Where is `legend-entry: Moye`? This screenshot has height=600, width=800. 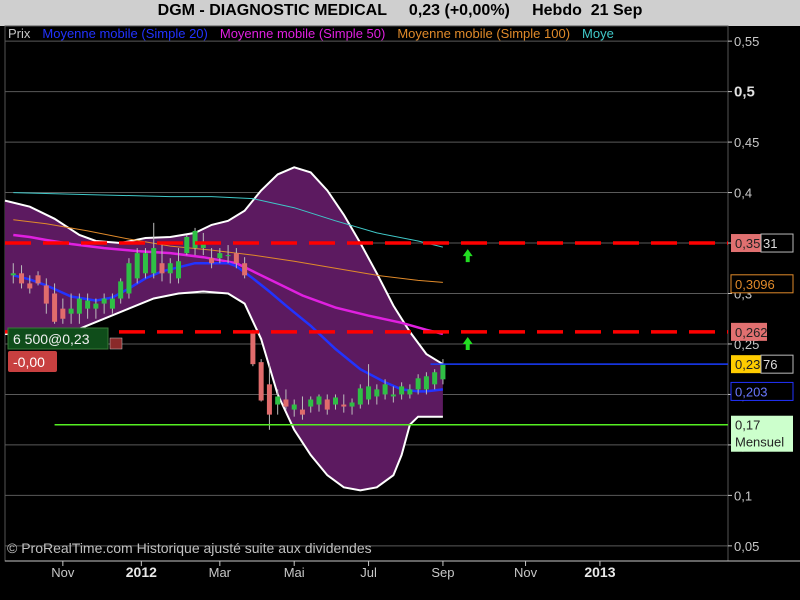
legend-entry: Moye is located at coordinates (598, 33).